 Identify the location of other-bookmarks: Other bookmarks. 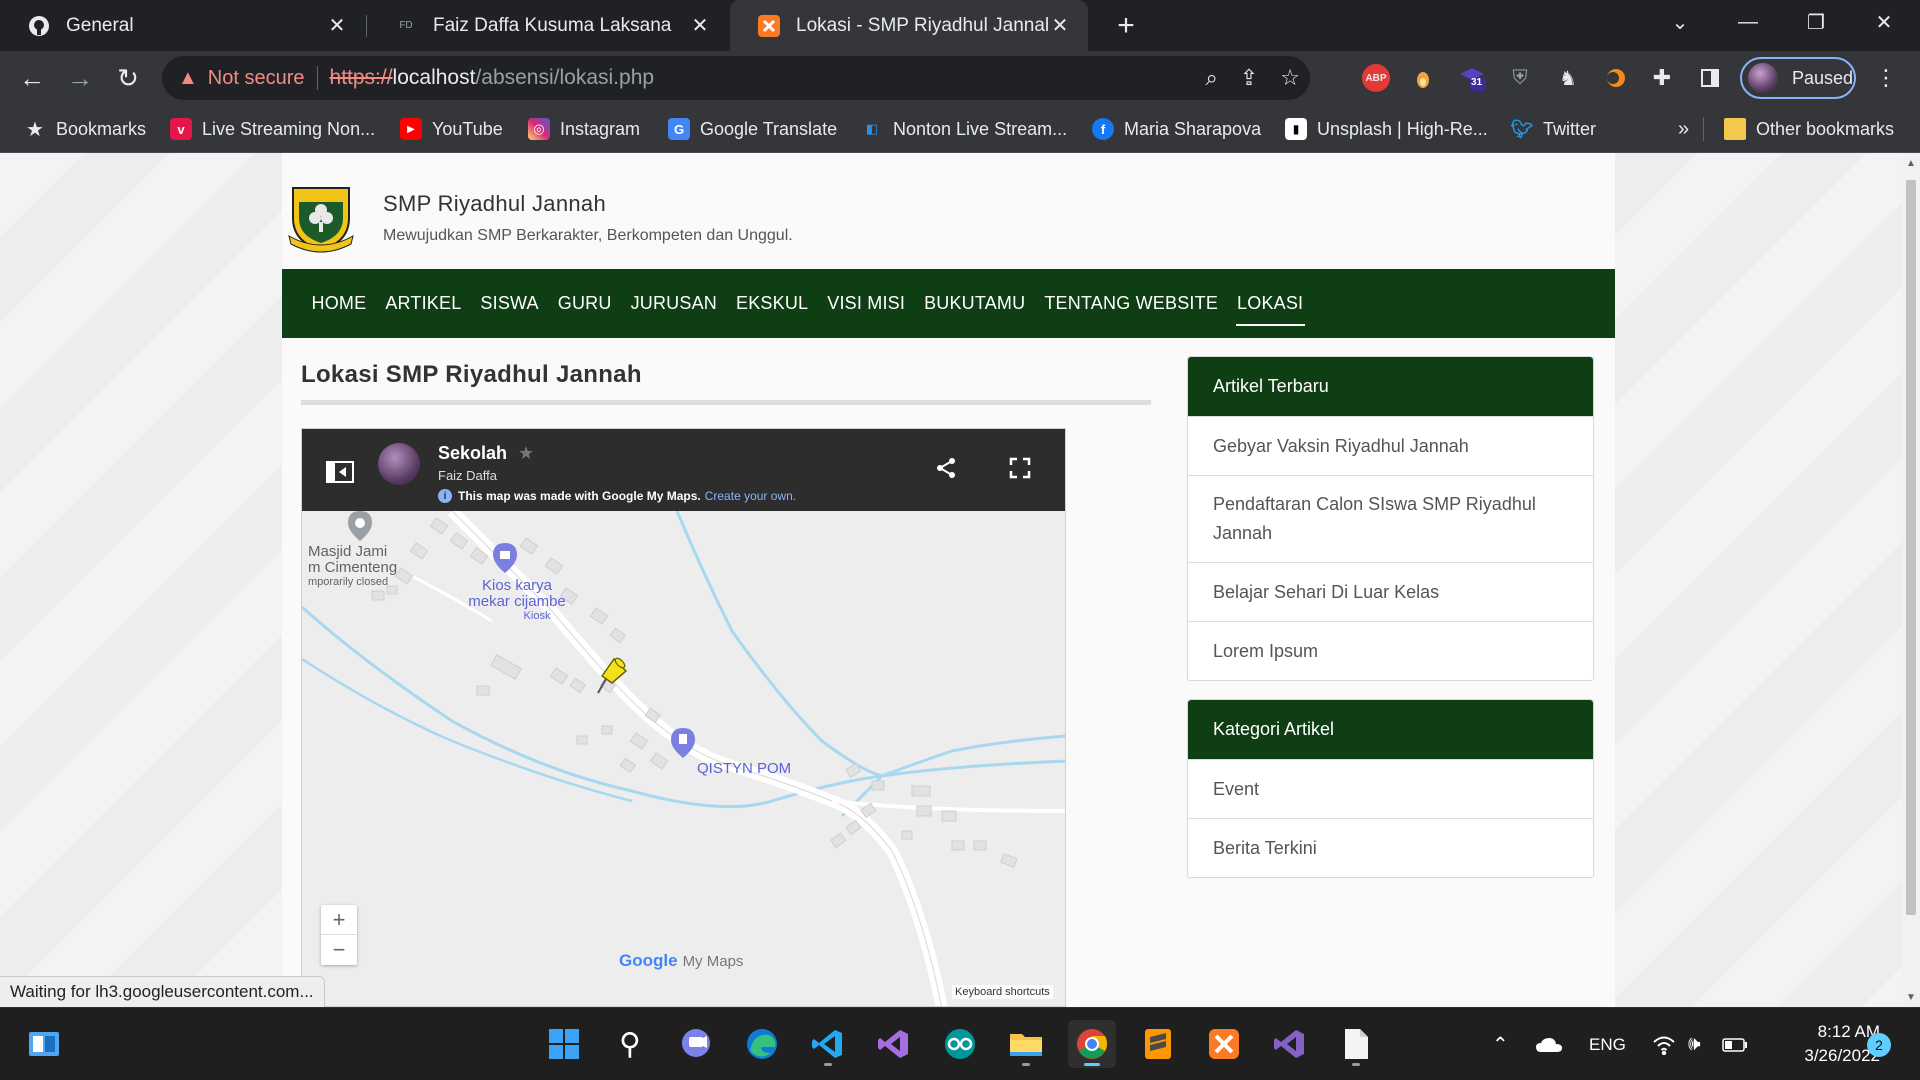
(1809, 129).